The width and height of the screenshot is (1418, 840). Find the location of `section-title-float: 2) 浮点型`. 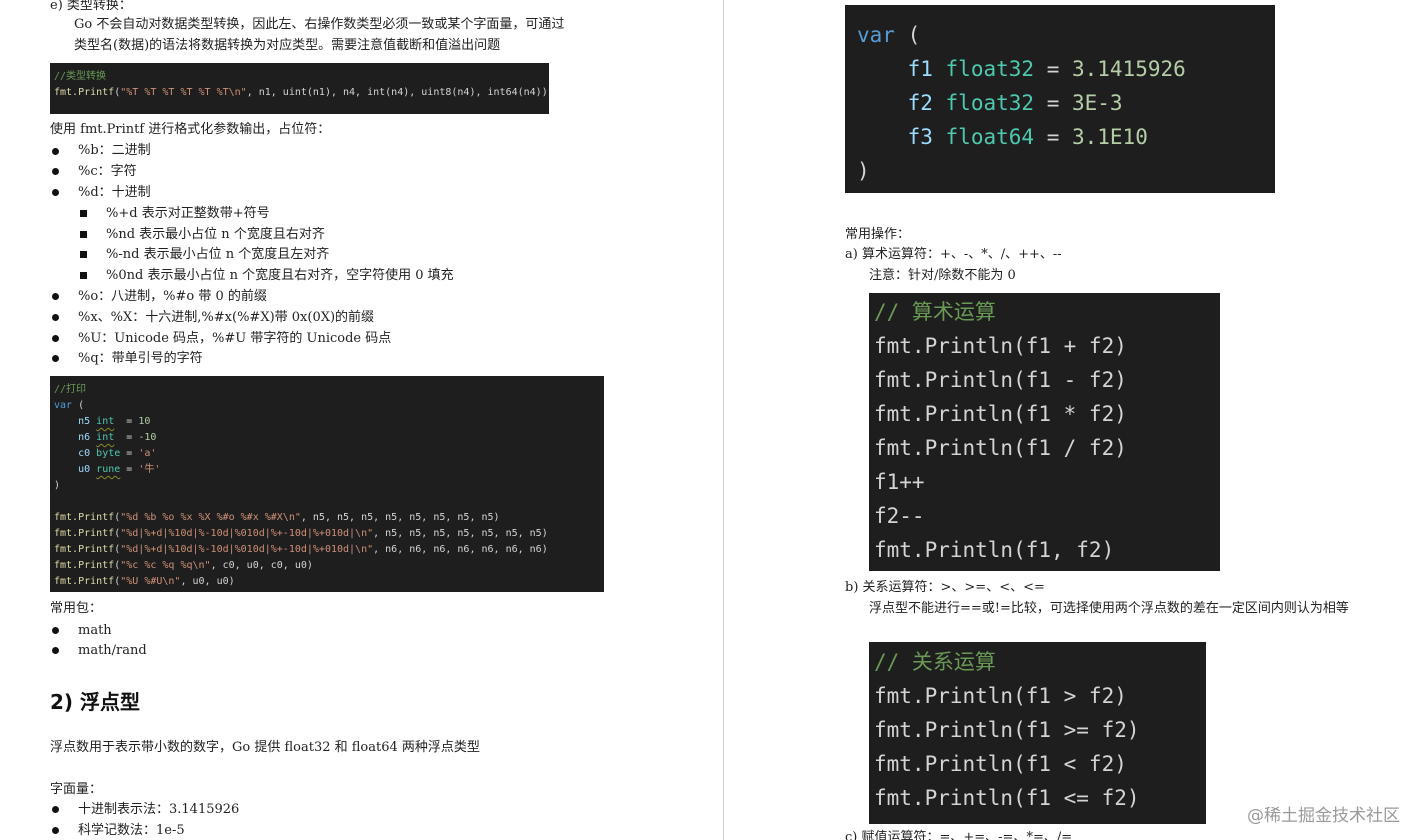

section-title-float: 2) 浮点型 is located at coordinates (95, 702).